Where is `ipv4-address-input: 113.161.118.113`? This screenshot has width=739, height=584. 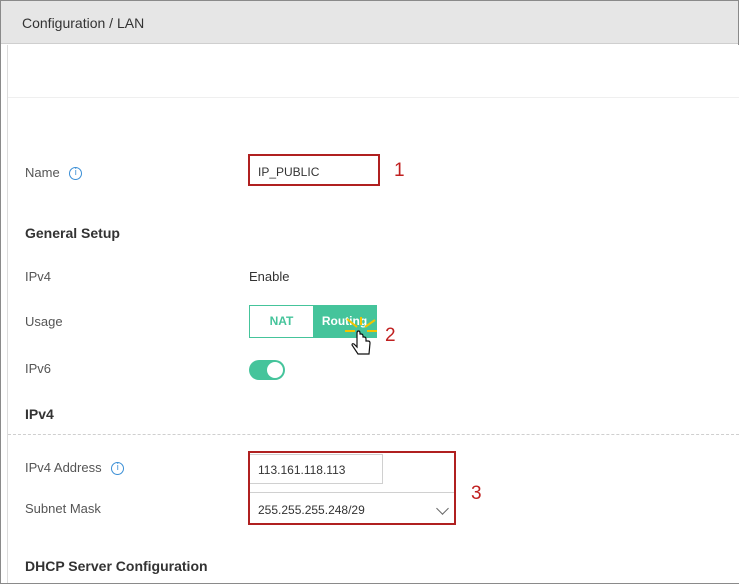
ipv4-address-input: 113.161.118.113 is located at coordinates (315, 469).